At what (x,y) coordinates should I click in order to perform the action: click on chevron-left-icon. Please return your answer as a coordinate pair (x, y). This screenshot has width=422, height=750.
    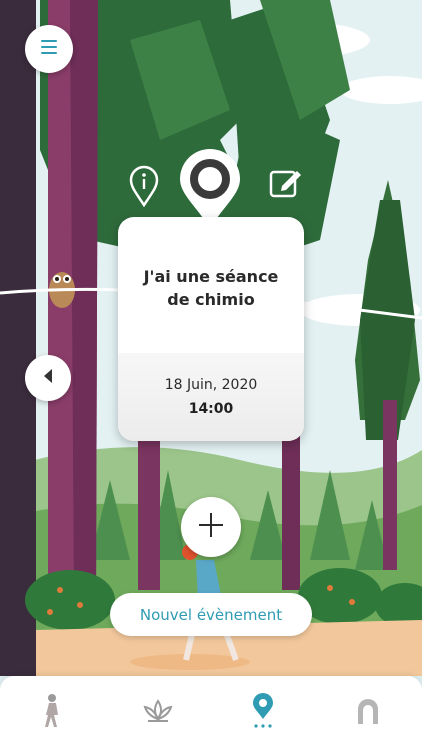
    Looking at the image, I should click on (48, 378).